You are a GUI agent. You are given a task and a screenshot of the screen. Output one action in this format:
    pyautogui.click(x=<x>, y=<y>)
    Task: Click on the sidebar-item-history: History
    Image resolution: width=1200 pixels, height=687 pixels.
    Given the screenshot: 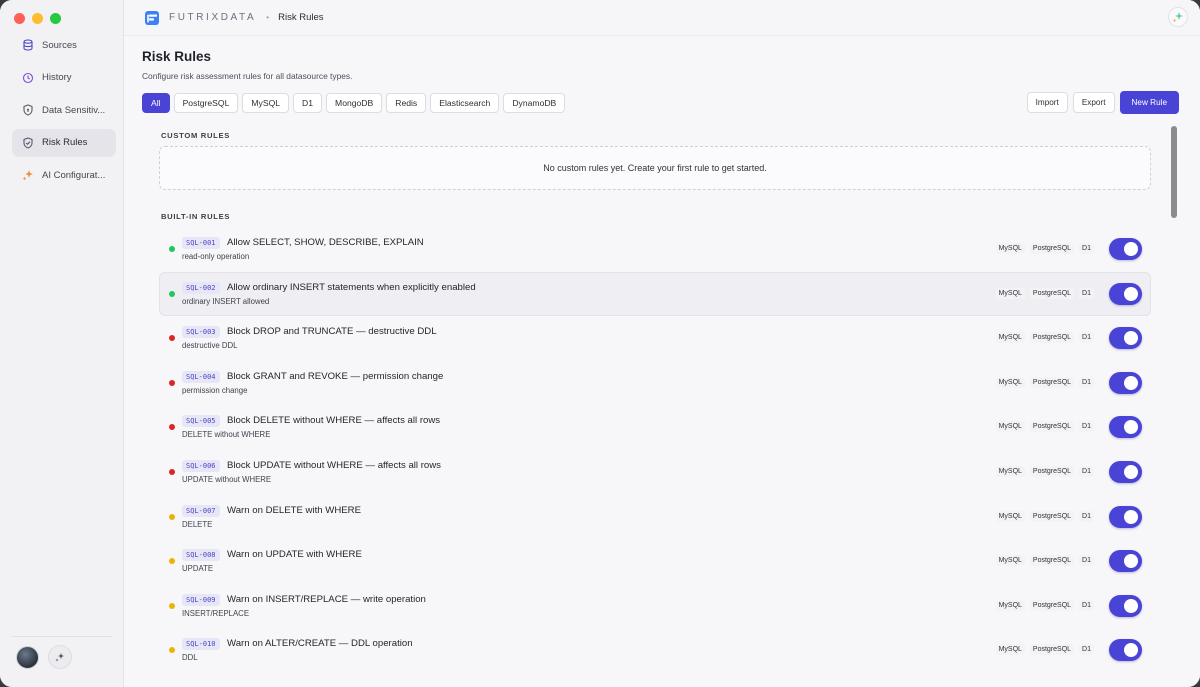 What is the action you would take?
    pyautogui.click(x=64, y=78)
    